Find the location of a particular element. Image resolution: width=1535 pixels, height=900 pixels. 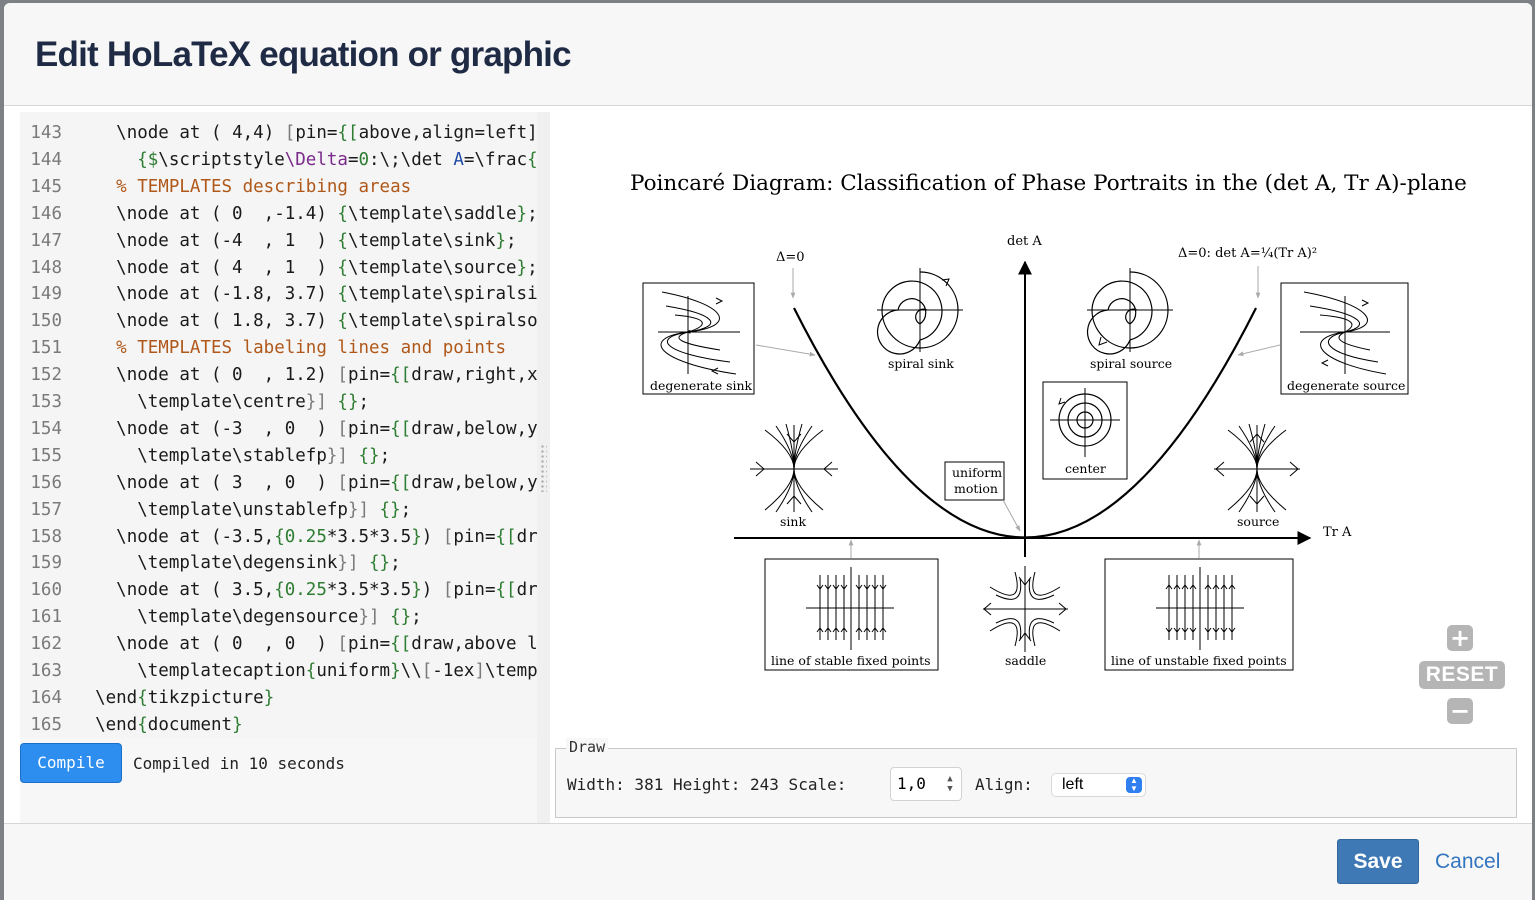

align-select: left ▲ ▼ is located at coordinates (1098, 785).